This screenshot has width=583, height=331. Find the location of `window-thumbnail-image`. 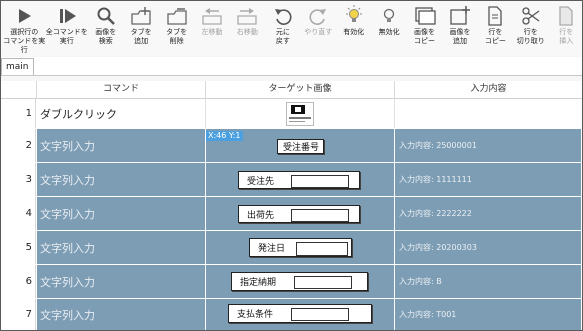

window-thumbnail-image is located at coordinates (300, 113).